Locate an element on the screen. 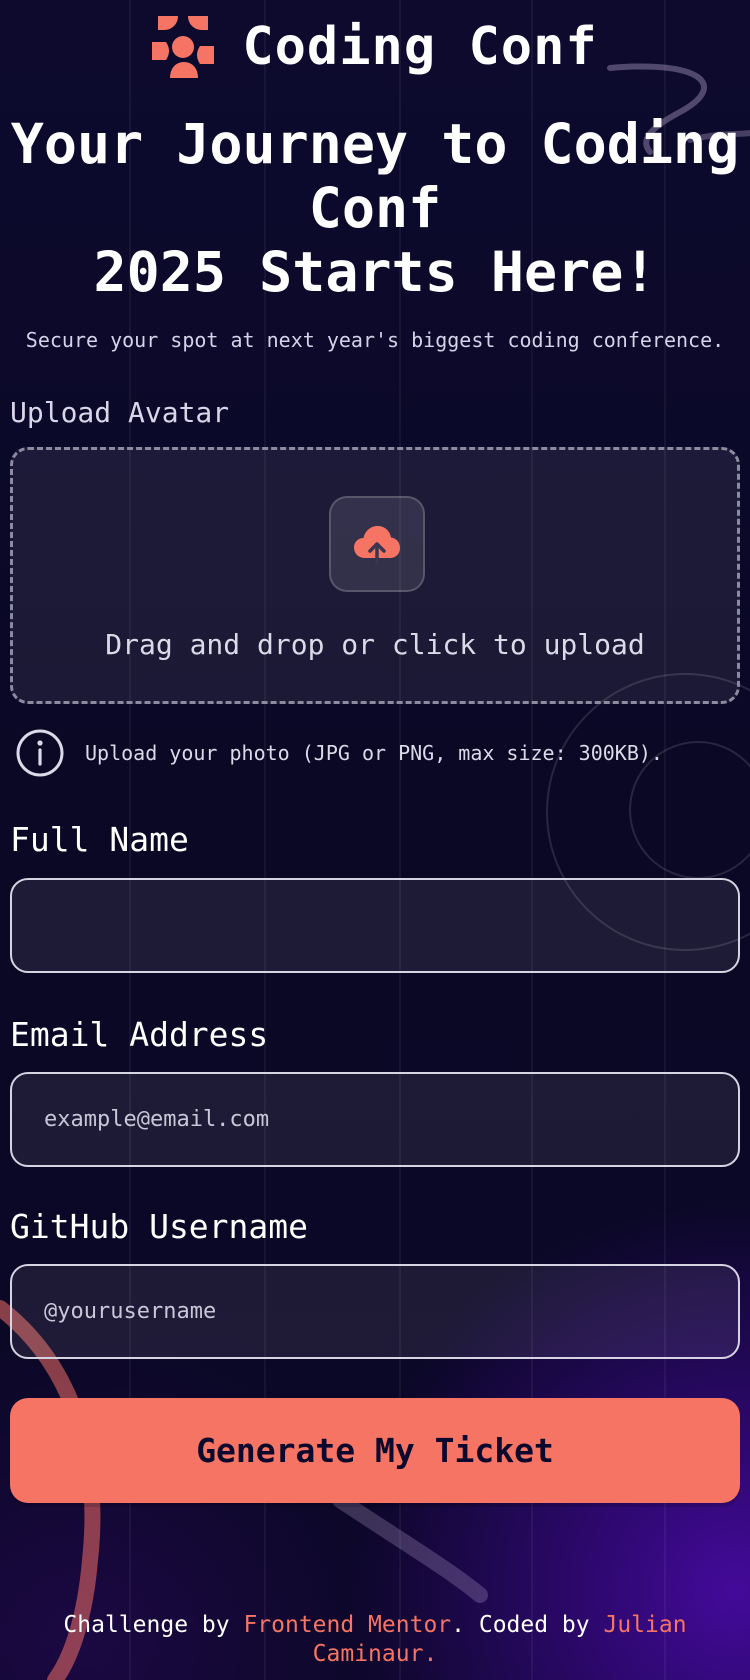 The height and width of the screenshot is (1680, 750). avatar-upload-dropzone: Drag and drop or click to upload is located at coordinates (375, 575).